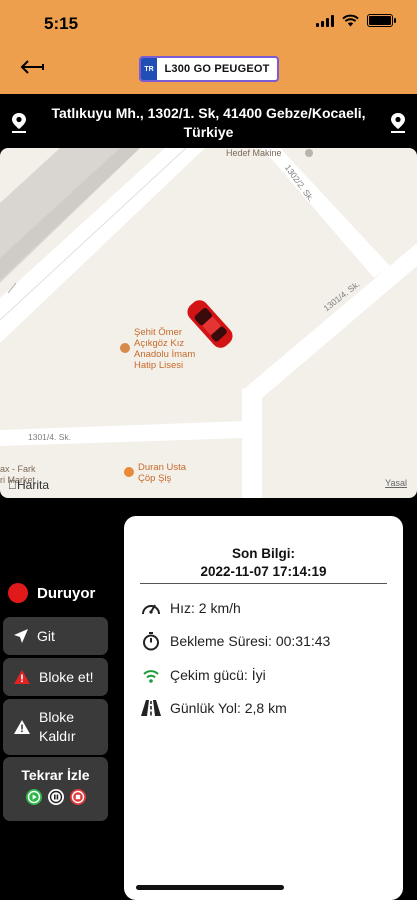 This screenshot has height=900, width=417. I want to click on license-plate: TR L300 GO PEUGEOT, so click(209, 69).